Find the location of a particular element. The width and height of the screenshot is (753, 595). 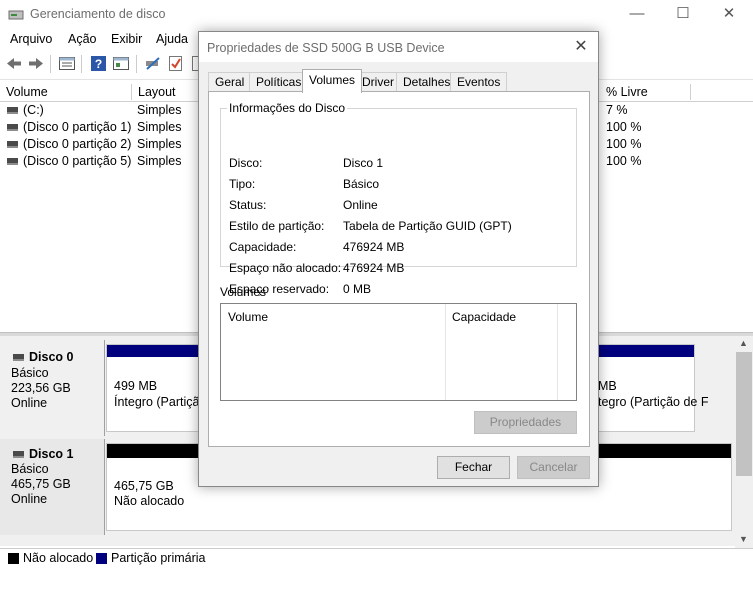

info-label-capacidade: Capacidade: is located at coordinates (263, 247).